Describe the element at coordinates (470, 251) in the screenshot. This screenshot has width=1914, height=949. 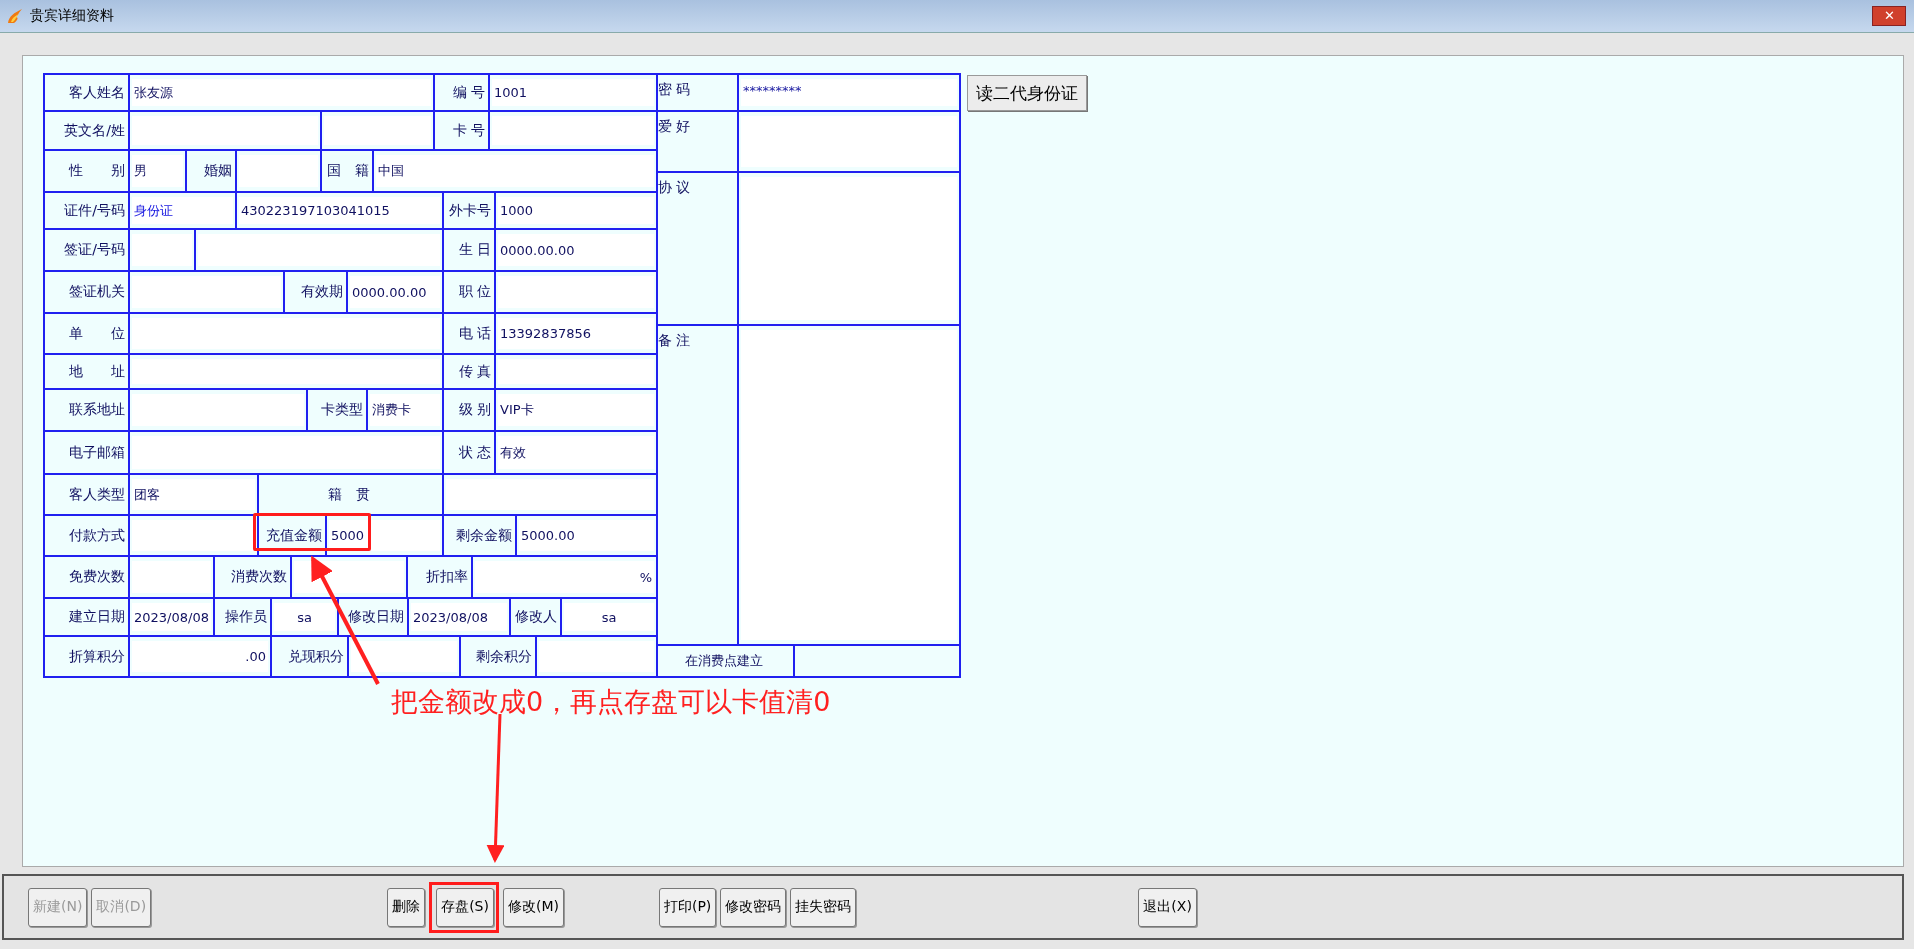
I see `field-label: 生 日` at that location.